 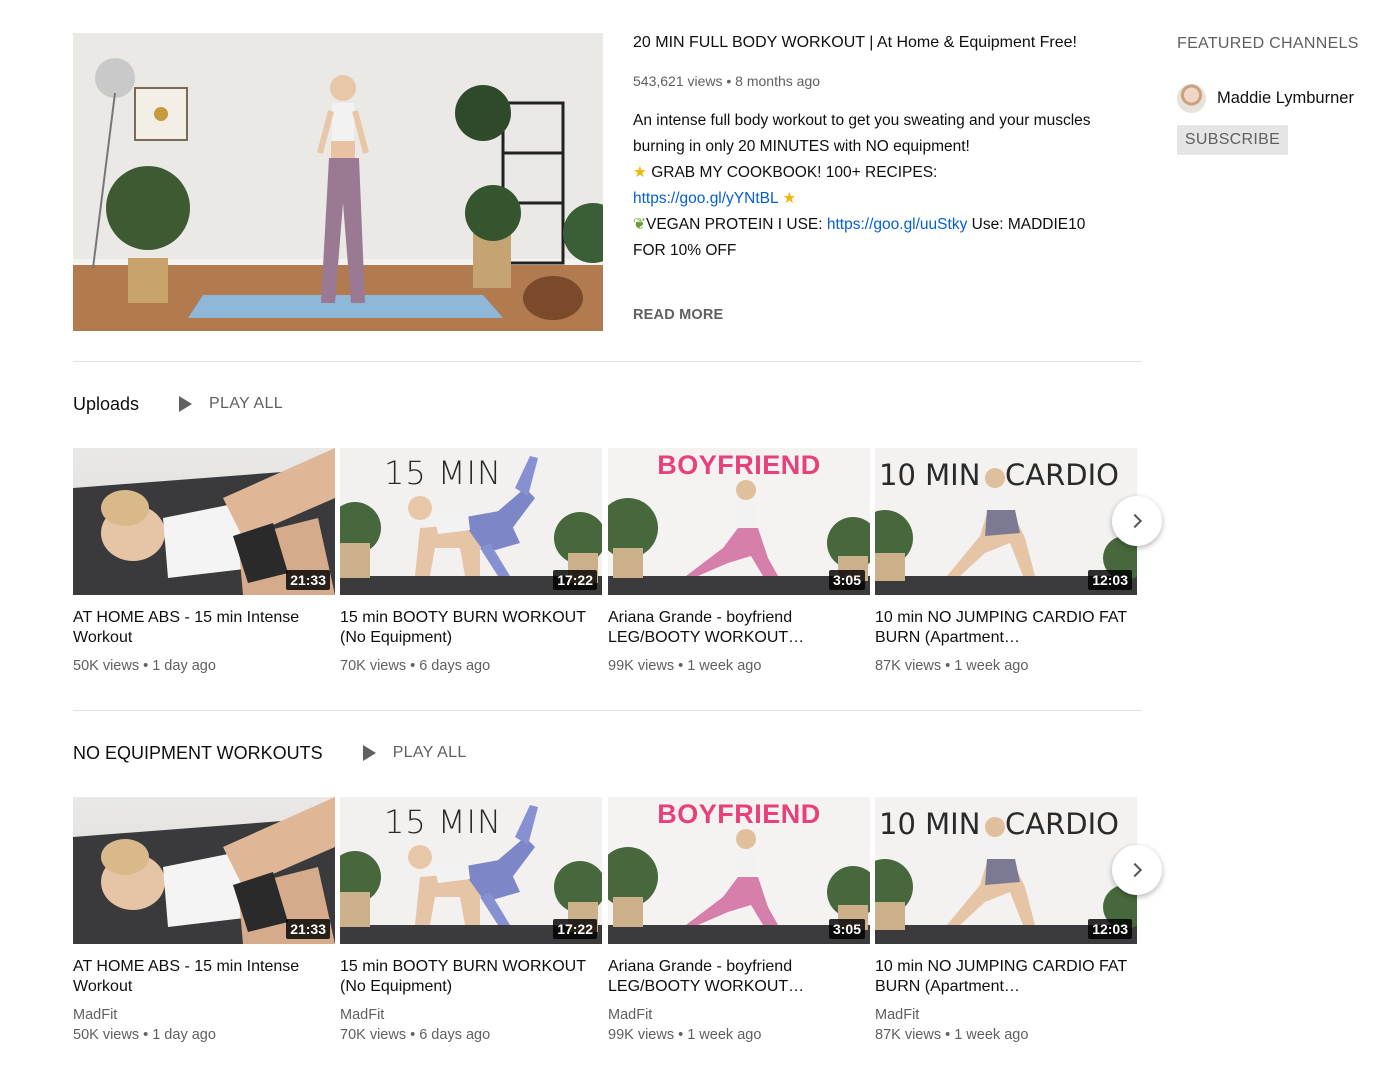 I want to click on protein-link: https://goo.gl/uuStky, so click(x=897, y=224).